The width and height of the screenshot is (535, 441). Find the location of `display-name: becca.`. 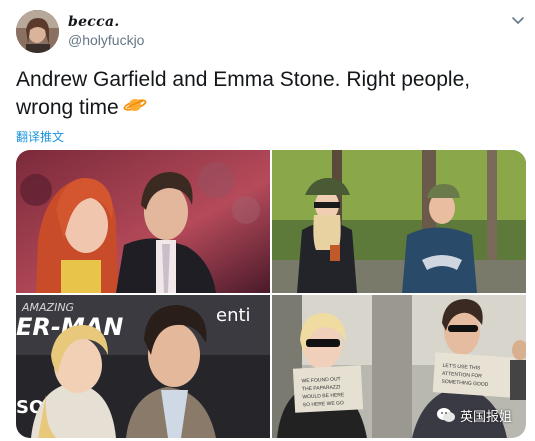

display-name: becca. is located at coordinates (94, 22).